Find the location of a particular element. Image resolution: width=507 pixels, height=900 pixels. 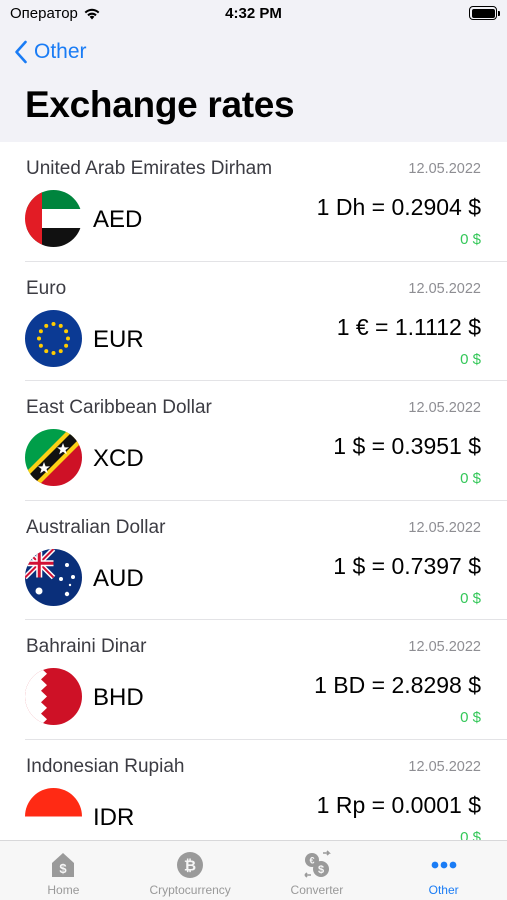

rate-value: 1 Rp = 0.0001 $ is located at coordinates (398, 804).